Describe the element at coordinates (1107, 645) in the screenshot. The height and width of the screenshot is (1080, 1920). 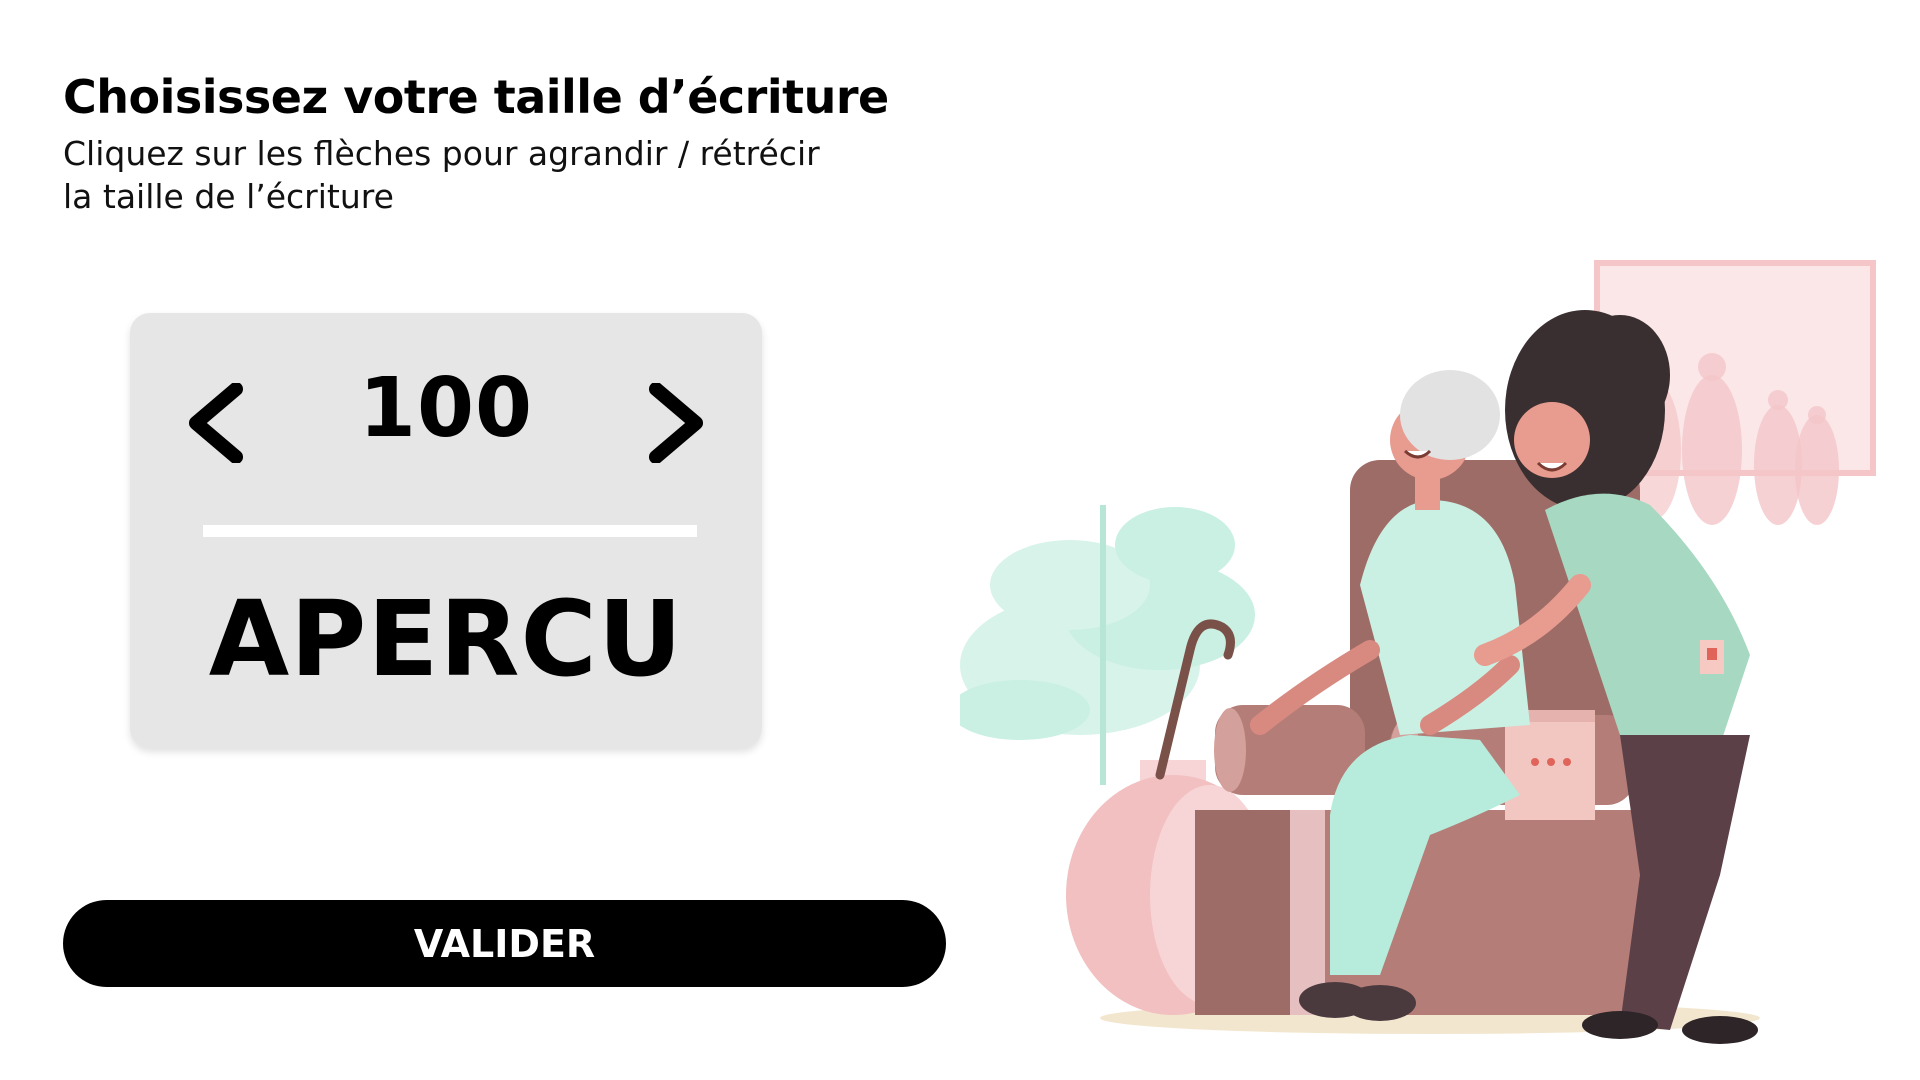
I see `plant-icon` at that location.